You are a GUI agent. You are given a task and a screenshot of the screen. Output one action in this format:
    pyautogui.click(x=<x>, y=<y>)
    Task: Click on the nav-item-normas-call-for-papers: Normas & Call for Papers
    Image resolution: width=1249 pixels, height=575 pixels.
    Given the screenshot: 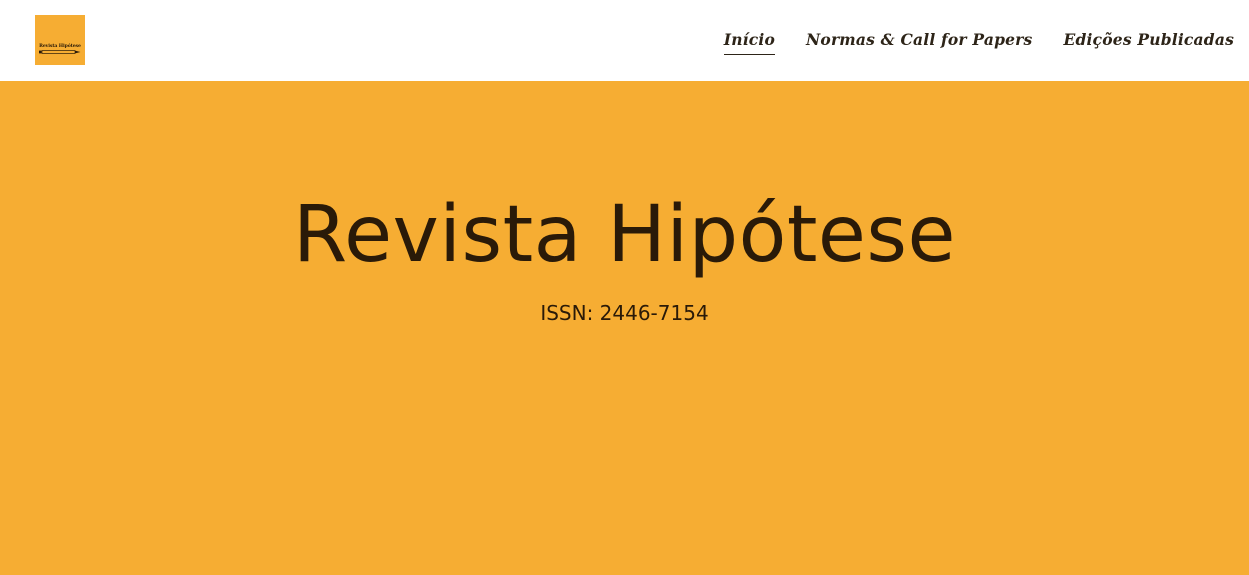 What is the action you would take?
    pyautogui.click(x=919, y=42)
    